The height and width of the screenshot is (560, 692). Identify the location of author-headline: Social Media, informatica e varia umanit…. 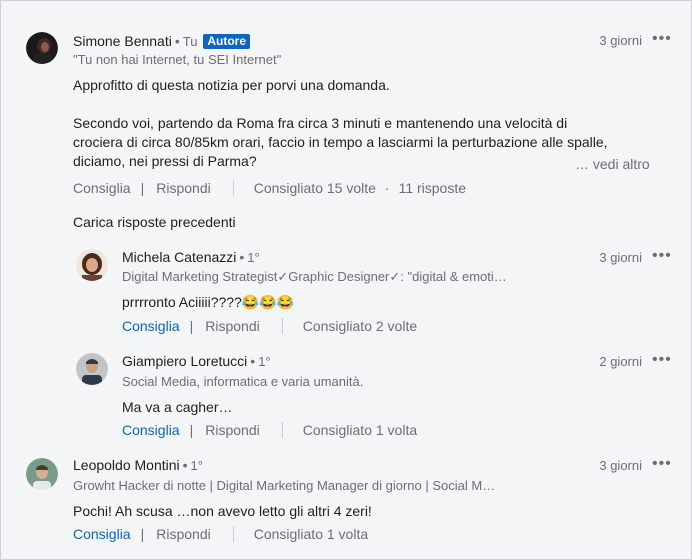
(243, 381).